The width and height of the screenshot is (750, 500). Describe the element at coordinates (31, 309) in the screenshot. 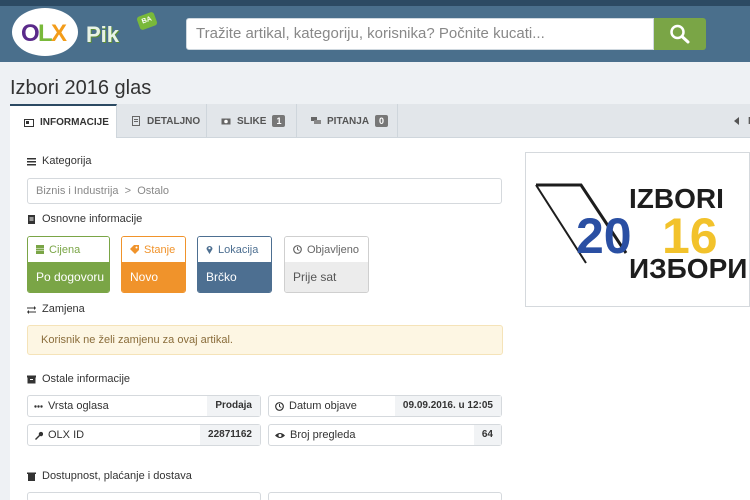

I see `exchange-icon` at that location.